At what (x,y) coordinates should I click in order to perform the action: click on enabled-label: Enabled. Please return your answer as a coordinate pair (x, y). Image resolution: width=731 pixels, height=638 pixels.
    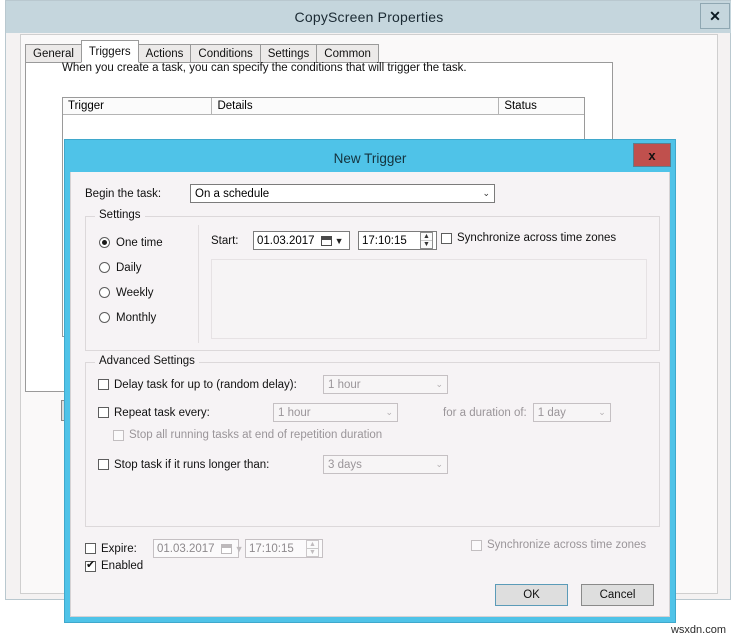
    Looking at the image, I should click on (122, 566).